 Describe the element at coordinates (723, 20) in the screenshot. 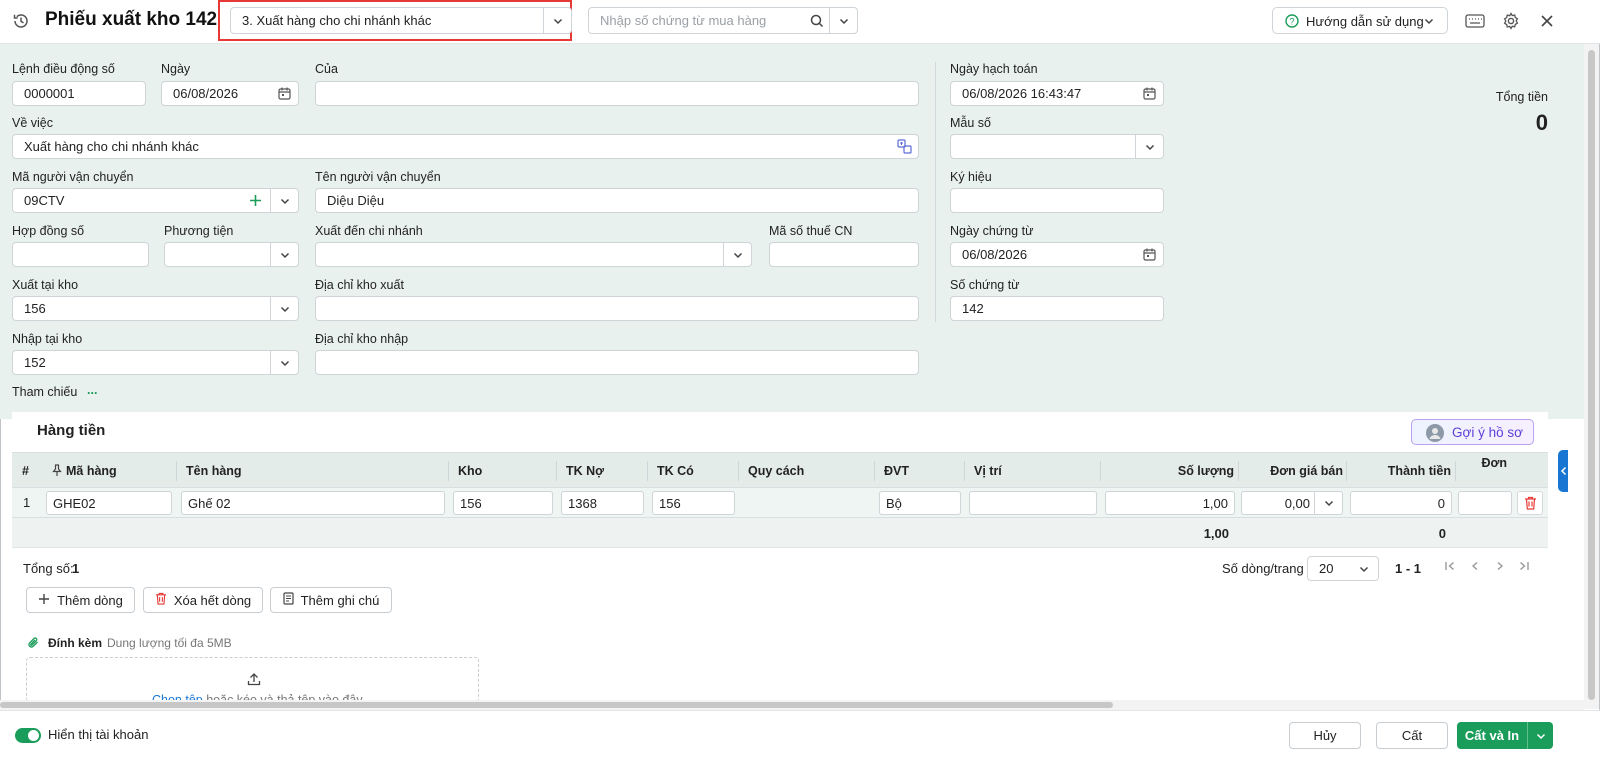

I see `purchase-search-input: Nhập số chứng từ mua hàng` at that location.